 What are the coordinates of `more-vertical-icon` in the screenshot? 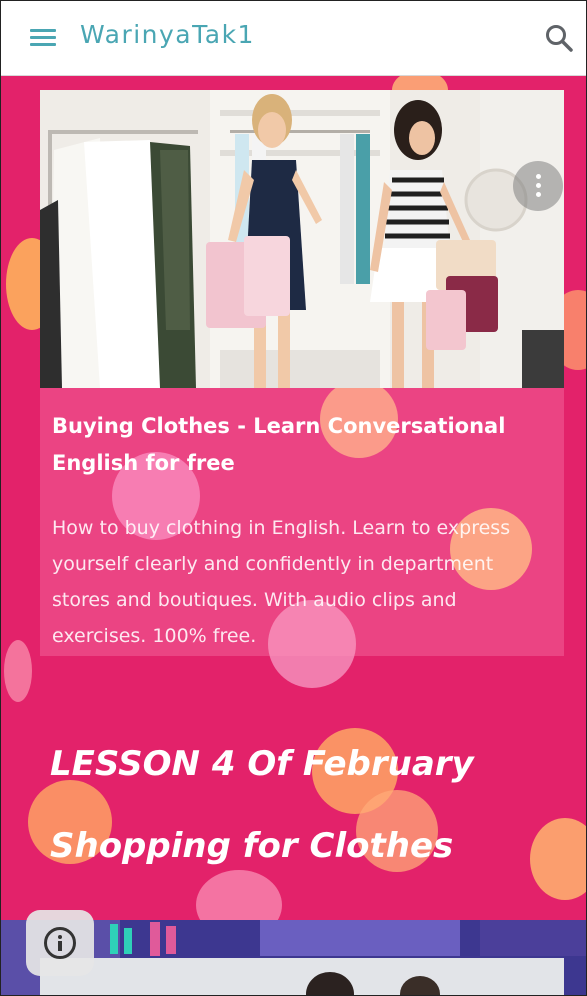 It's located at (538, 186).